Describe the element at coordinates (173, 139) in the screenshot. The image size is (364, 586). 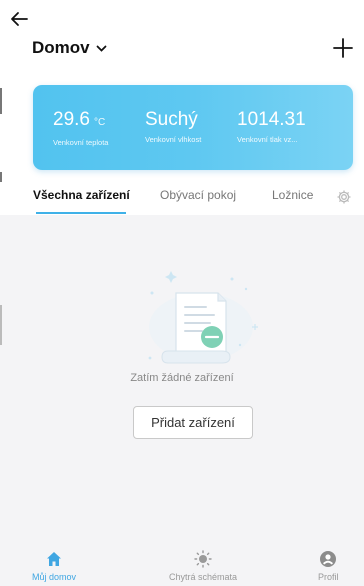
I see `humidity-label: Venkovní vlhkost` at that location.